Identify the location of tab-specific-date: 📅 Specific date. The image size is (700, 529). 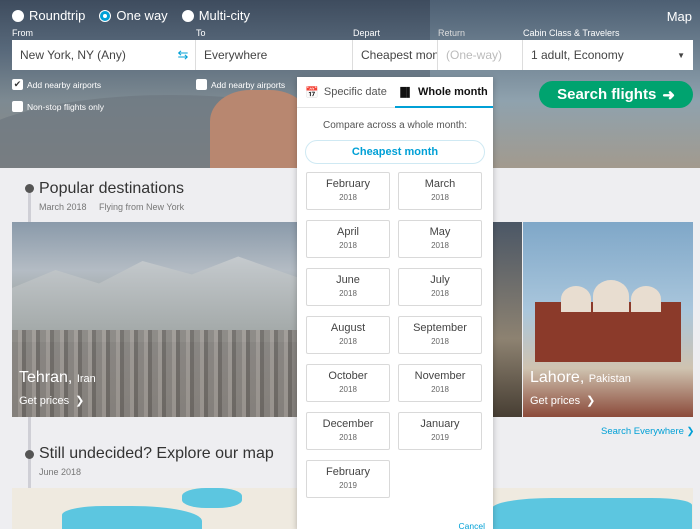
(346, 92).